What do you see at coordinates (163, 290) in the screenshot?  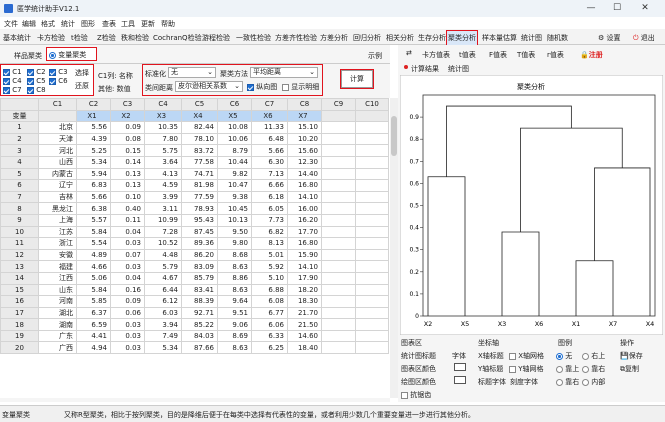 I see `table-cell: 6.44` at bounding box center [163, 290].